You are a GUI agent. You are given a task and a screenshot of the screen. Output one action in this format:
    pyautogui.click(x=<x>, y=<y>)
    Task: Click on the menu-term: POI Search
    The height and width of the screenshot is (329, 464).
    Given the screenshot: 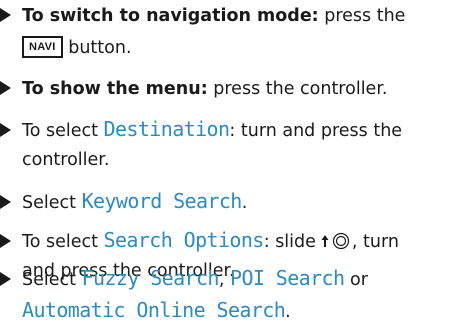 What is the action you would take?
    pyautogui.click(x=287, y=278)
    